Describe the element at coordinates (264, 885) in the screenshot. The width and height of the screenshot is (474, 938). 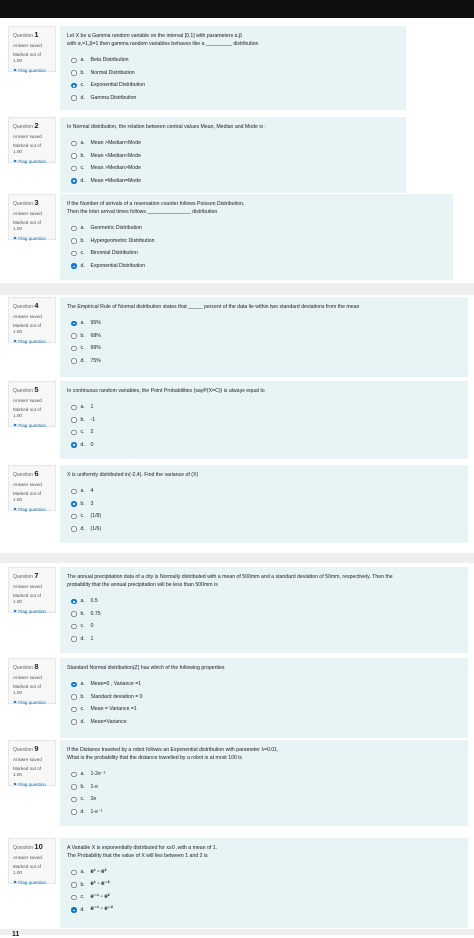
I see `answer-option: b. e¹ - e⁻²` at that location.